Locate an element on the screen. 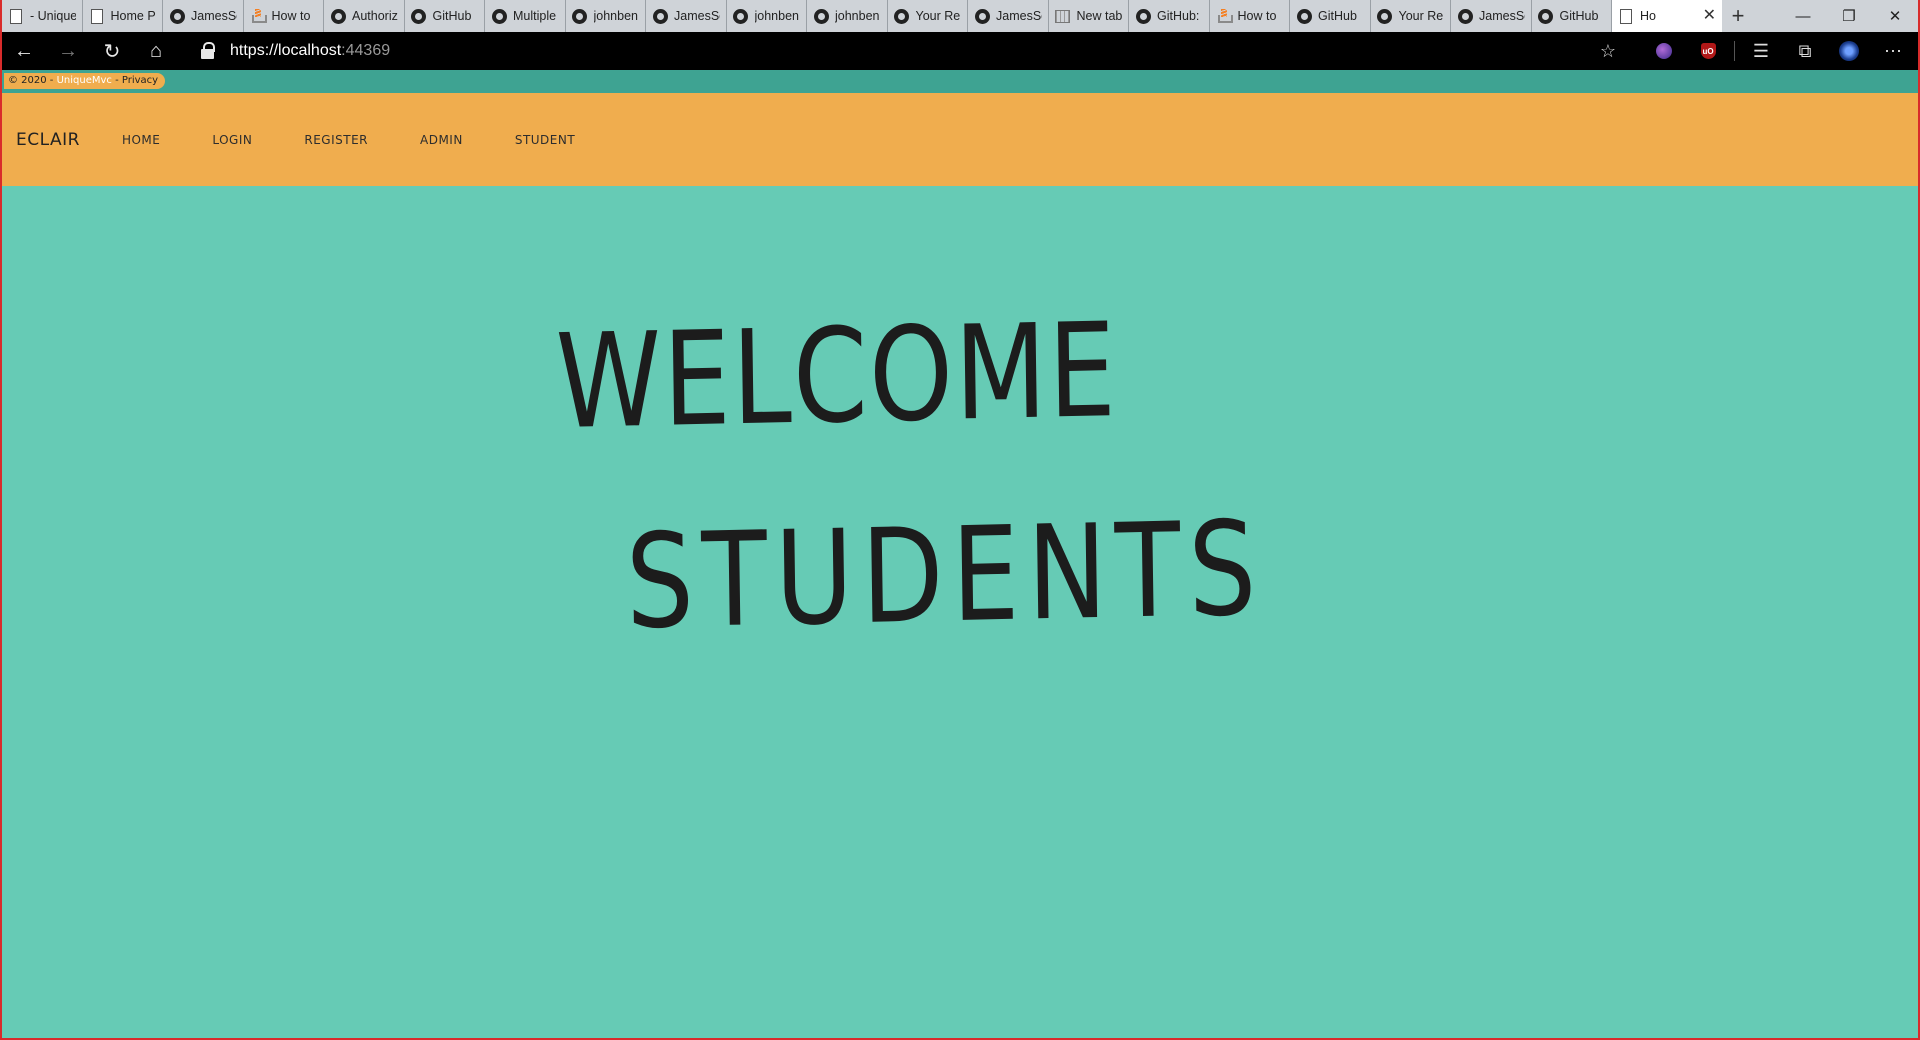 The image size is (1920, 1040). tab: Authoriz is located at coordinates (364, 16).